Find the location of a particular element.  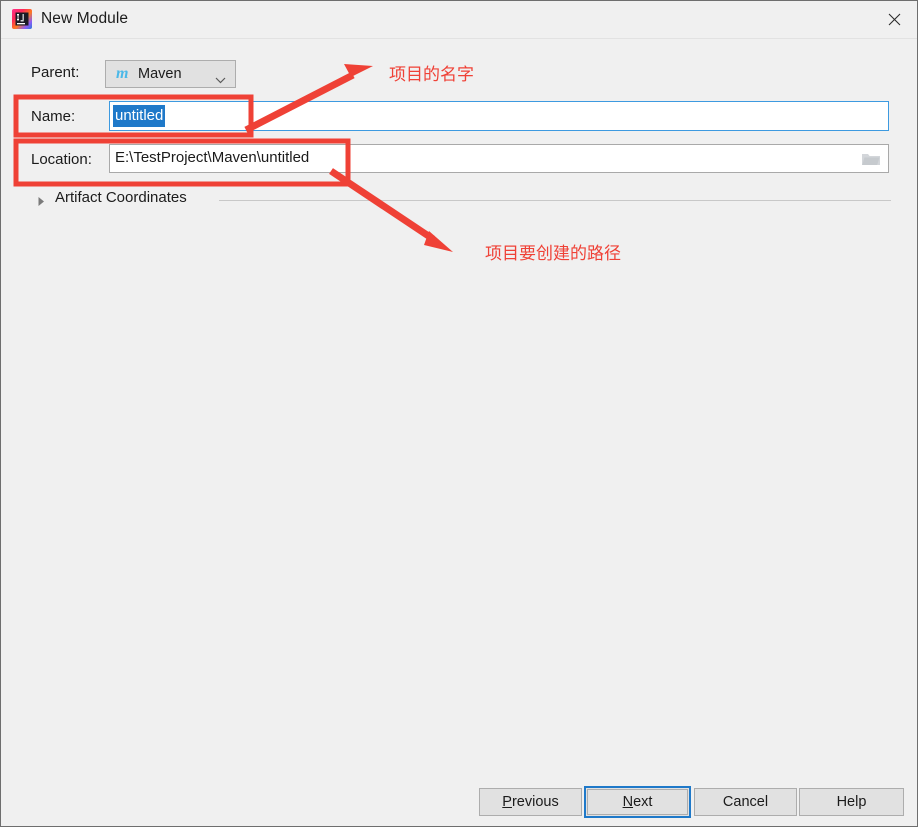

parent-dropdown: m Maven is located at coordinates (170, 74).